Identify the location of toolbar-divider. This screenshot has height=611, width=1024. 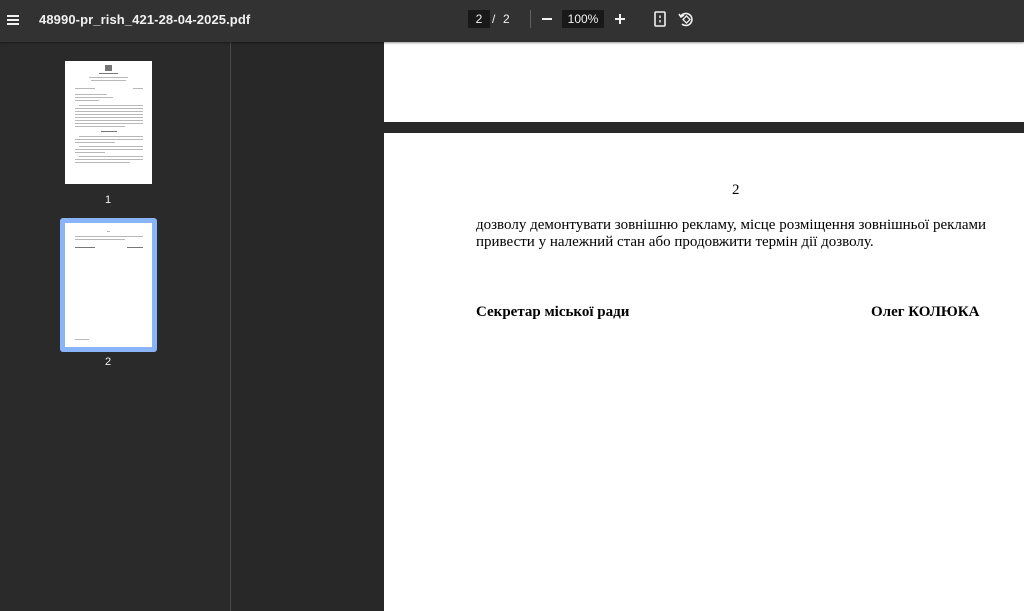
(530, 19).